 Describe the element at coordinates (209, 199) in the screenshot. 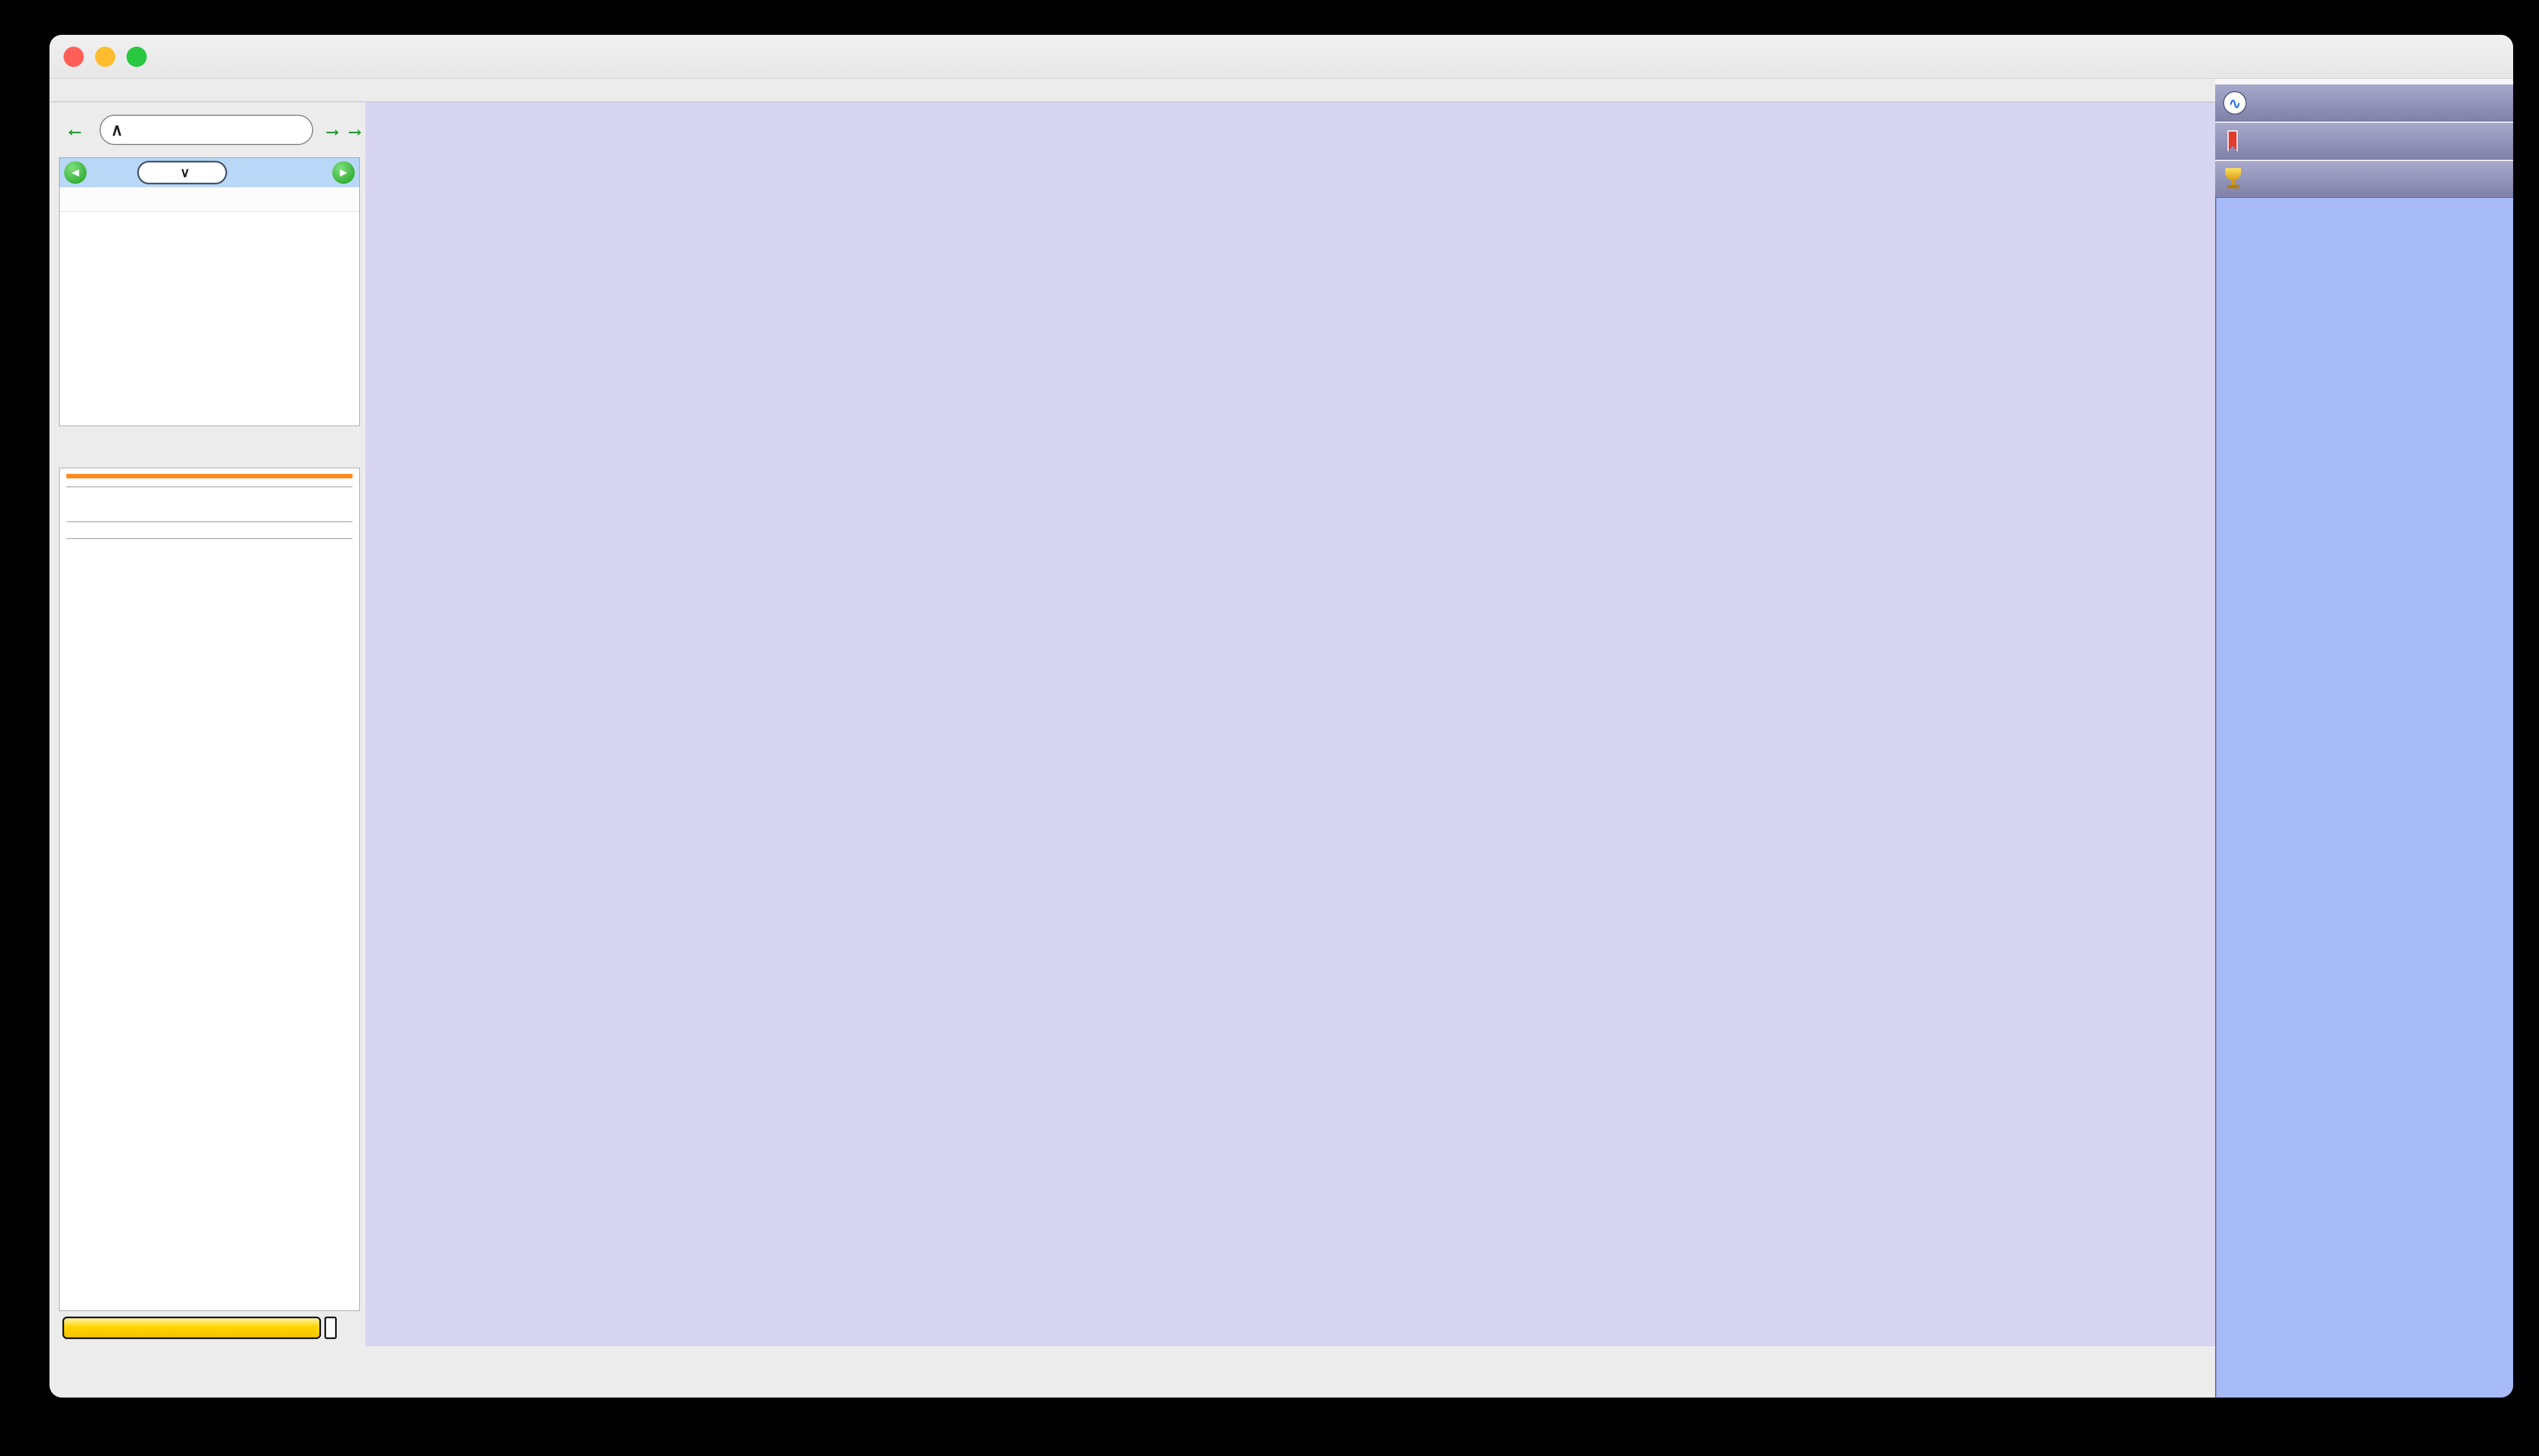

I see `day-of-week-row` at that location.